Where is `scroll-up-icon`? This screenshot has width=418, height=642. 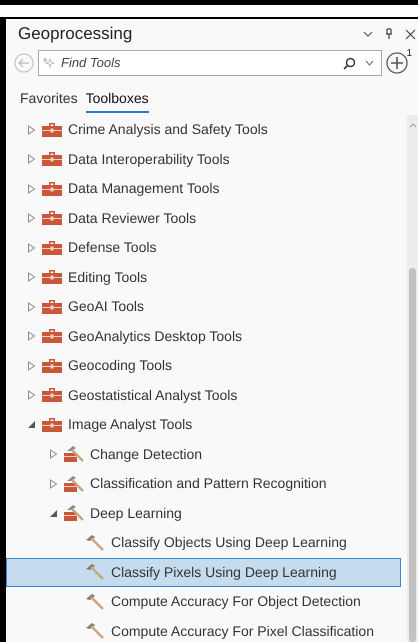
scroll-up-icon is located at coordinates (412, 125).